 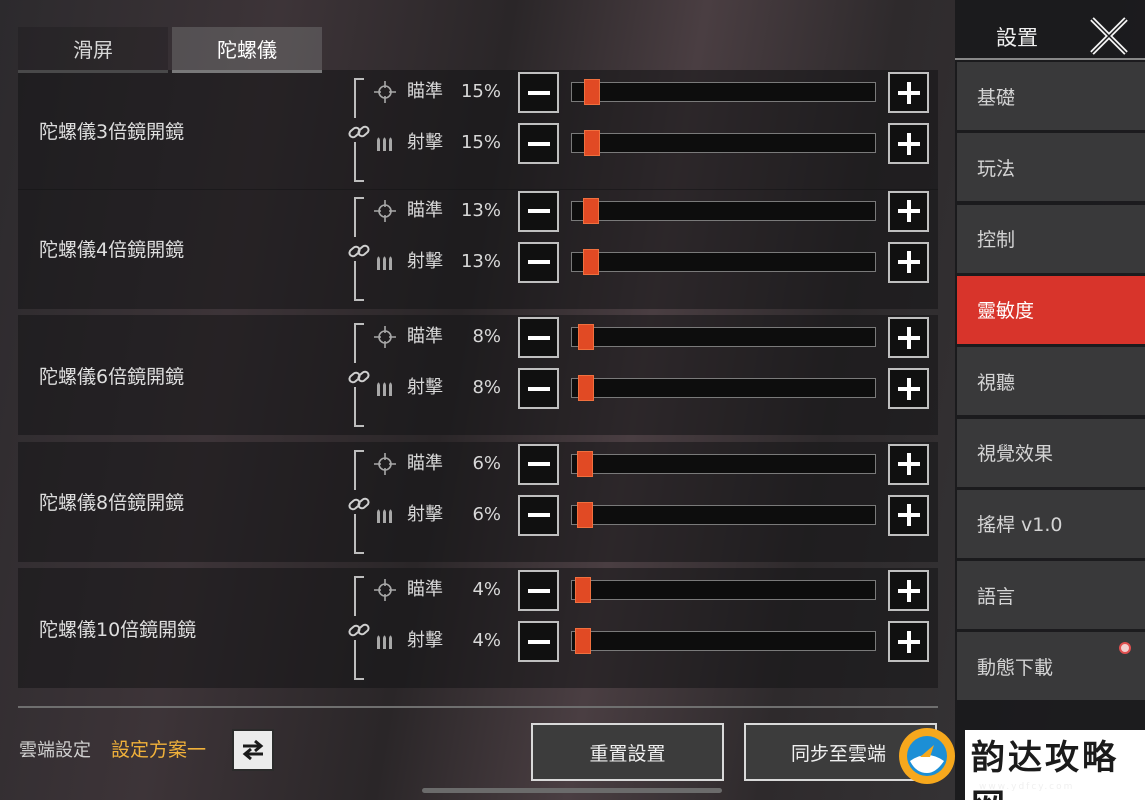 What do you see at coordinates (480, 91) in the screenshot?
I see `aim-value: 15%` at bounding box center [480, 91].